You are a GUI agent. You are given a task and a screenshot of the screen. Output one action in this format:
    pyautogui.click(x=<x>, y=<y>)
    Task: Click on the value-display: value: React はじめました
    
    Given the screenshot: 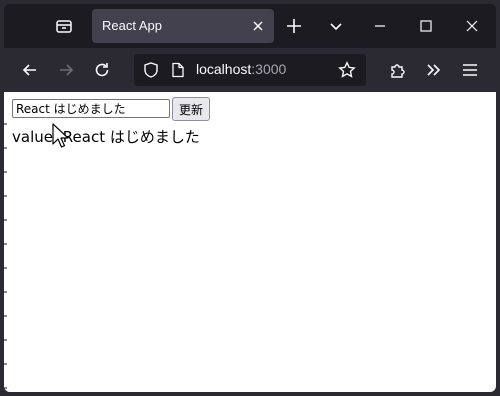 What is the action you would take?
    pyautogui.click(x=106, y=136)
    